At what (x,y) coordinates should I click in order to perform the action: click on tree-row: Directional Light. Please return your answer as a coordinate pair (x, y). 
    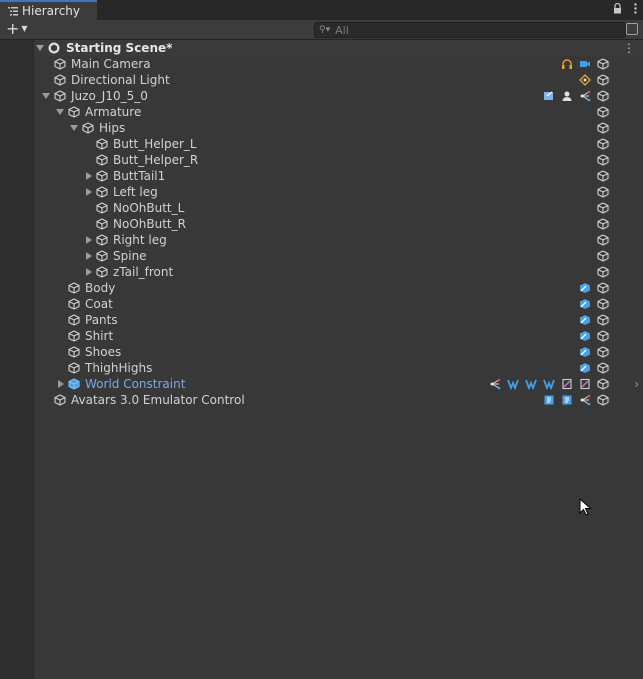
    Looking at the image, I should click on (338, 80).